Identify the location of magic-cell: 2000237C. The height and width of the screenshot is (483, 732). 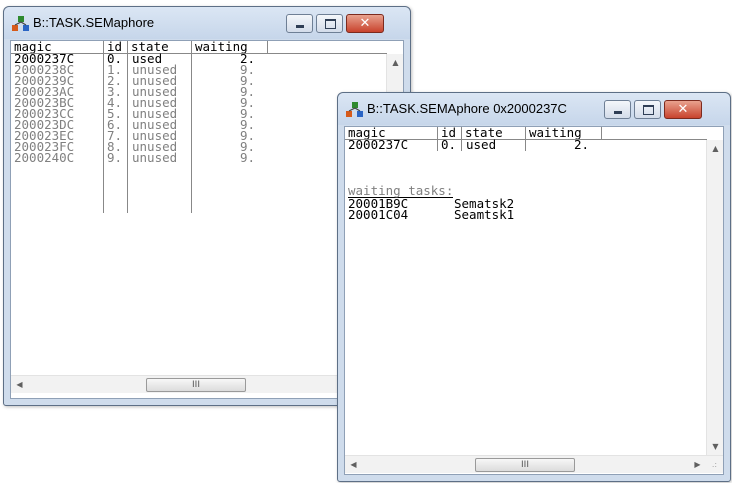
(378, 144).